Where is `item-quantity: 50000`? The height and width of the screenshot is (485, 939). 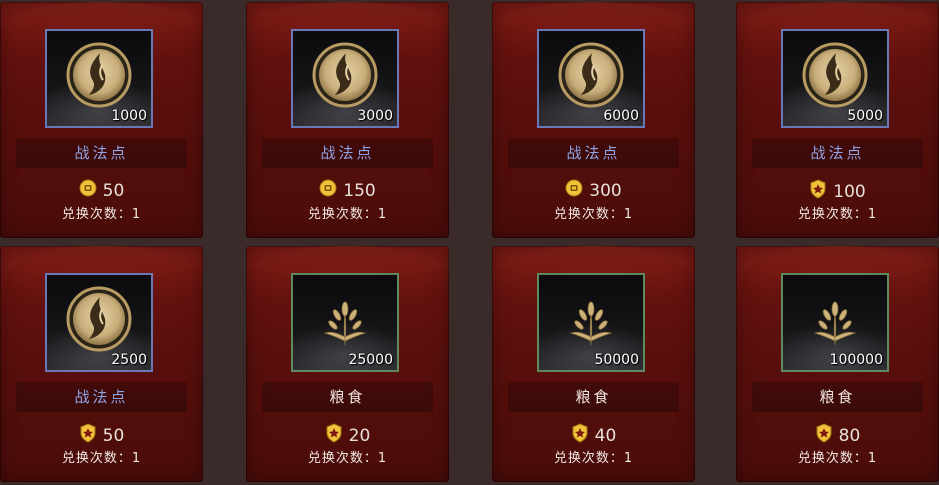
item-quantity: 50000 is located at coordinates (616, 360).